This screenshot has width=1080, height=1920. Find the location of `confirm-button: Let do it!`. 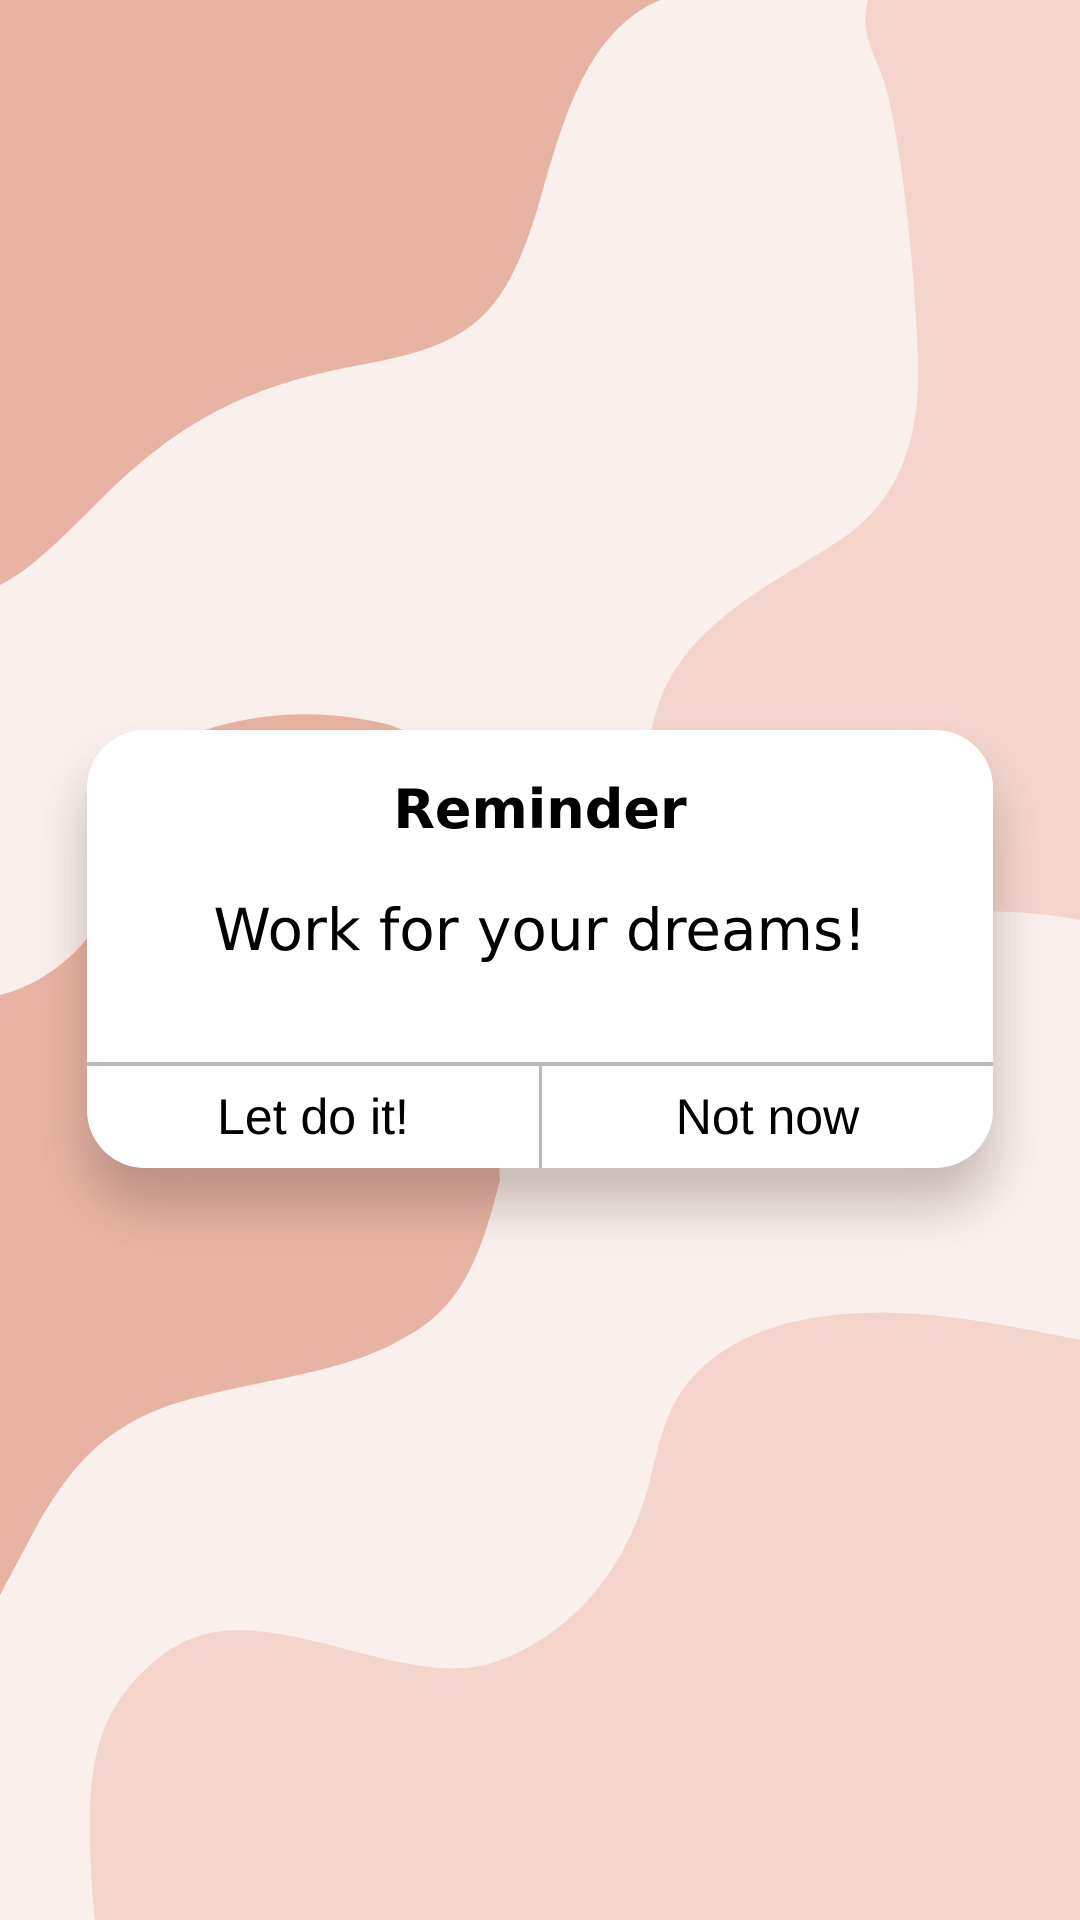

confirm-button: Let do it! is located at coordinates (313, 1117).